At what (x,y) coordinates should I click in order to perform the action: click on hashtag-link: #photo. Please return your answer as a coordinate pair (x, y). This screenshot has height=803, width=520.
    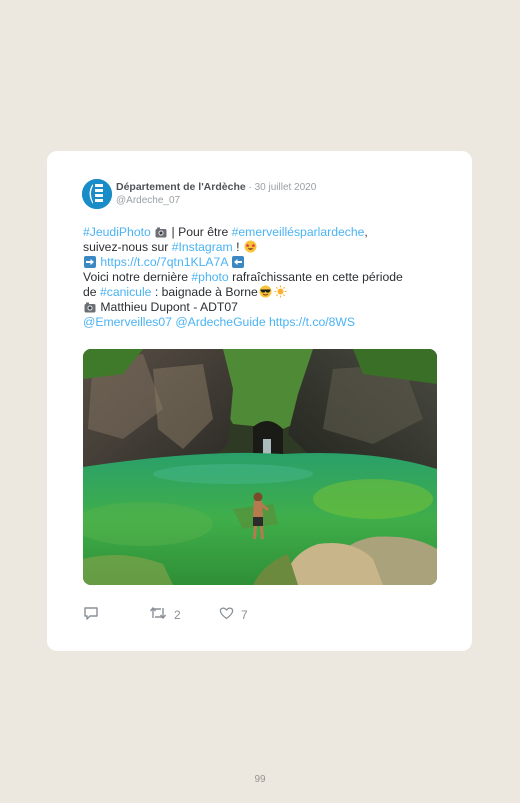
    Looking at the image, I should click on (209, 277).